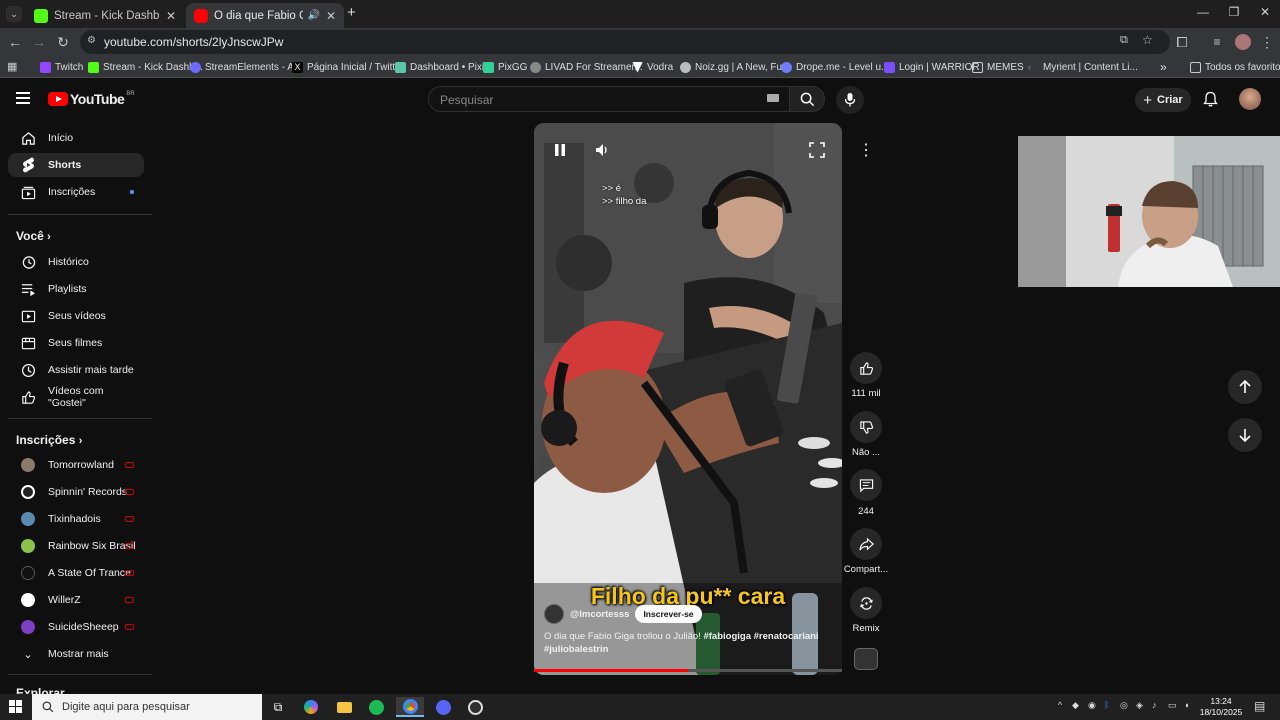  What do you see at coordinates (1245, 435) in the screenshot?
I see `next-short-button` at bounding box center [1245, 435].